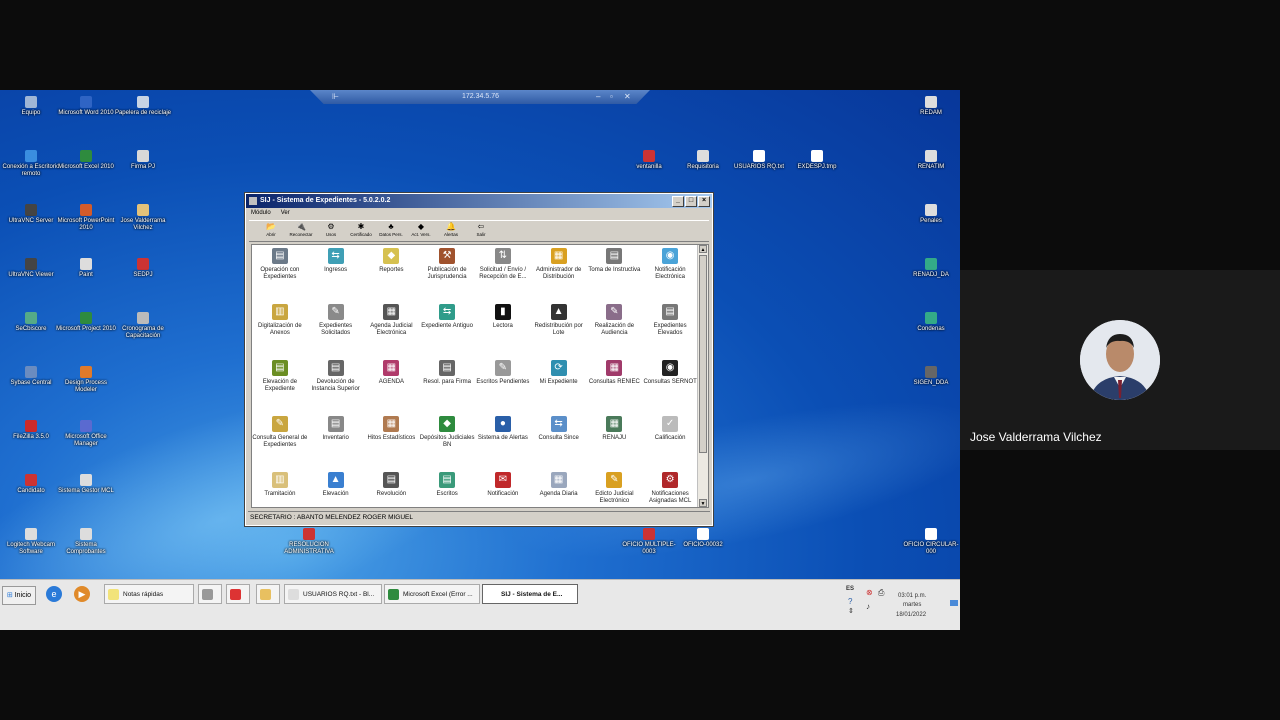 Image resolution: width=1280 pixels, height=720 pixels. What do you see at coordinates (615, 489) in the screenshot?
I see `module-item: ✎ Edicto Judicial Electrónico` at bounding box center [615, 489].